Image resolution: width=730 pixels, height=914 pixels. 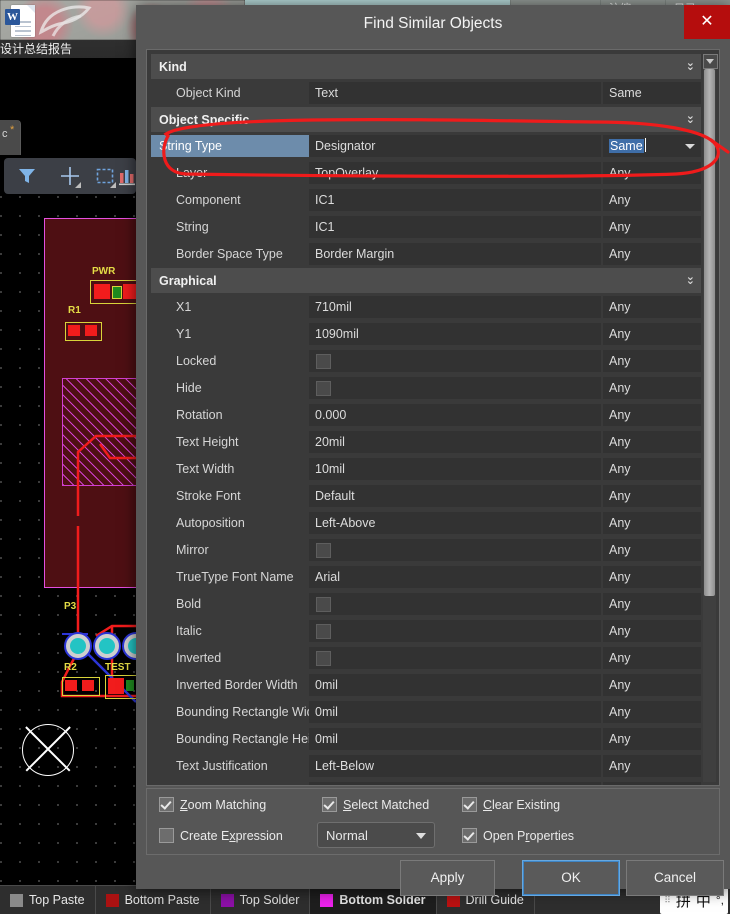 I want to click on cancel-button: Cancel, so click(x=675, y=878).